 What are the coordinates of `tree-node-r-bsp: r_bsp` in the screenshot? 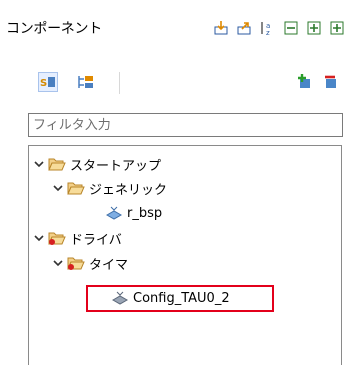 It's located at (133, 213).